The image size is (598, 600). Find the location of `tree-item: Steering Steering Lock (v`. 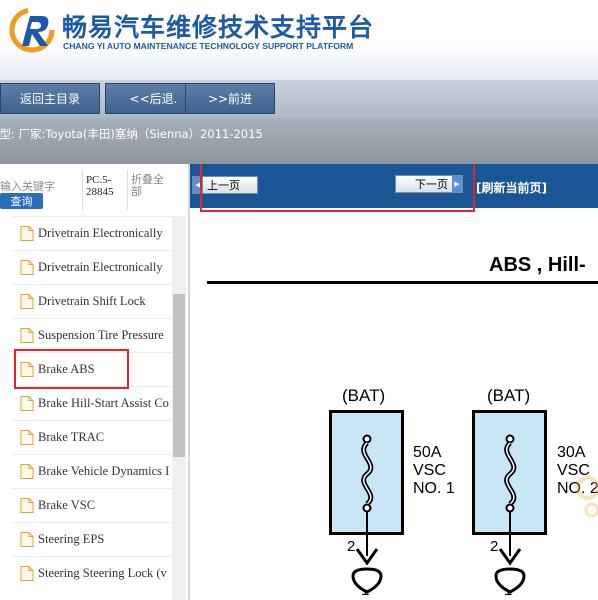

tree-item: Steering Steering Lock (v is located at coordinates (92, 573).